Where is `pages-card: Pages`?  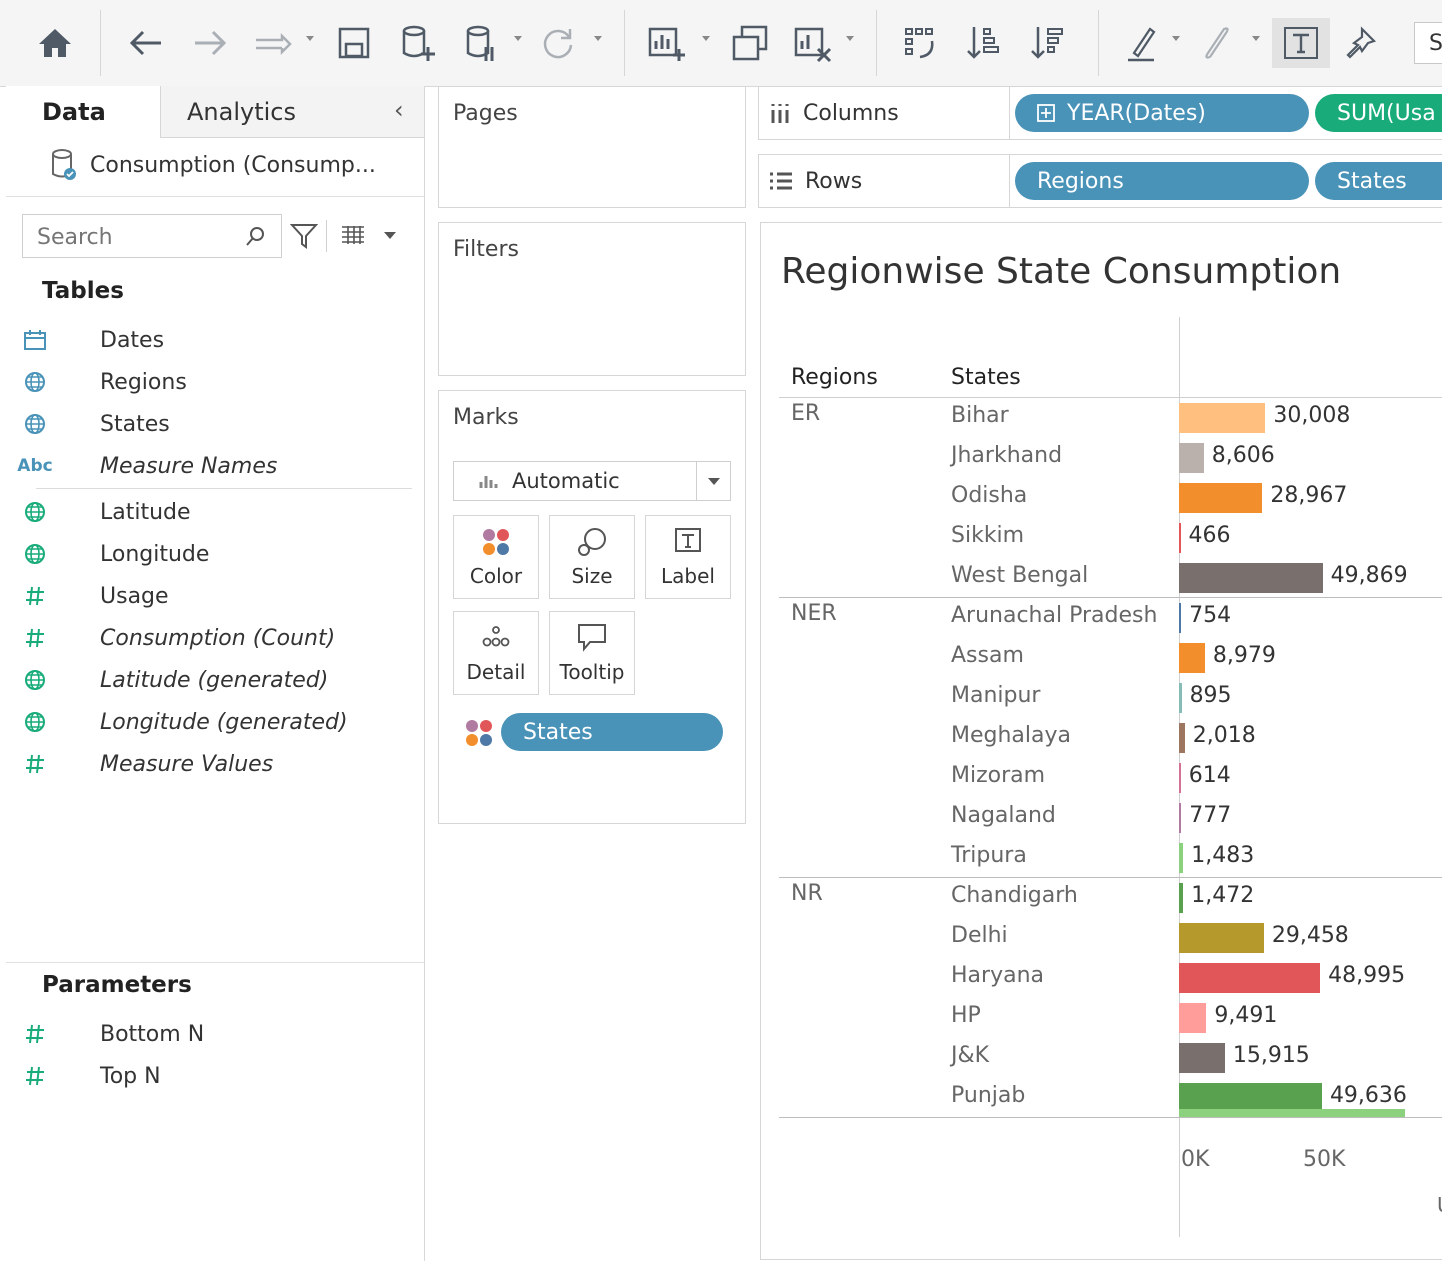 pages-card: Pages is located at coordinates (592, 147).